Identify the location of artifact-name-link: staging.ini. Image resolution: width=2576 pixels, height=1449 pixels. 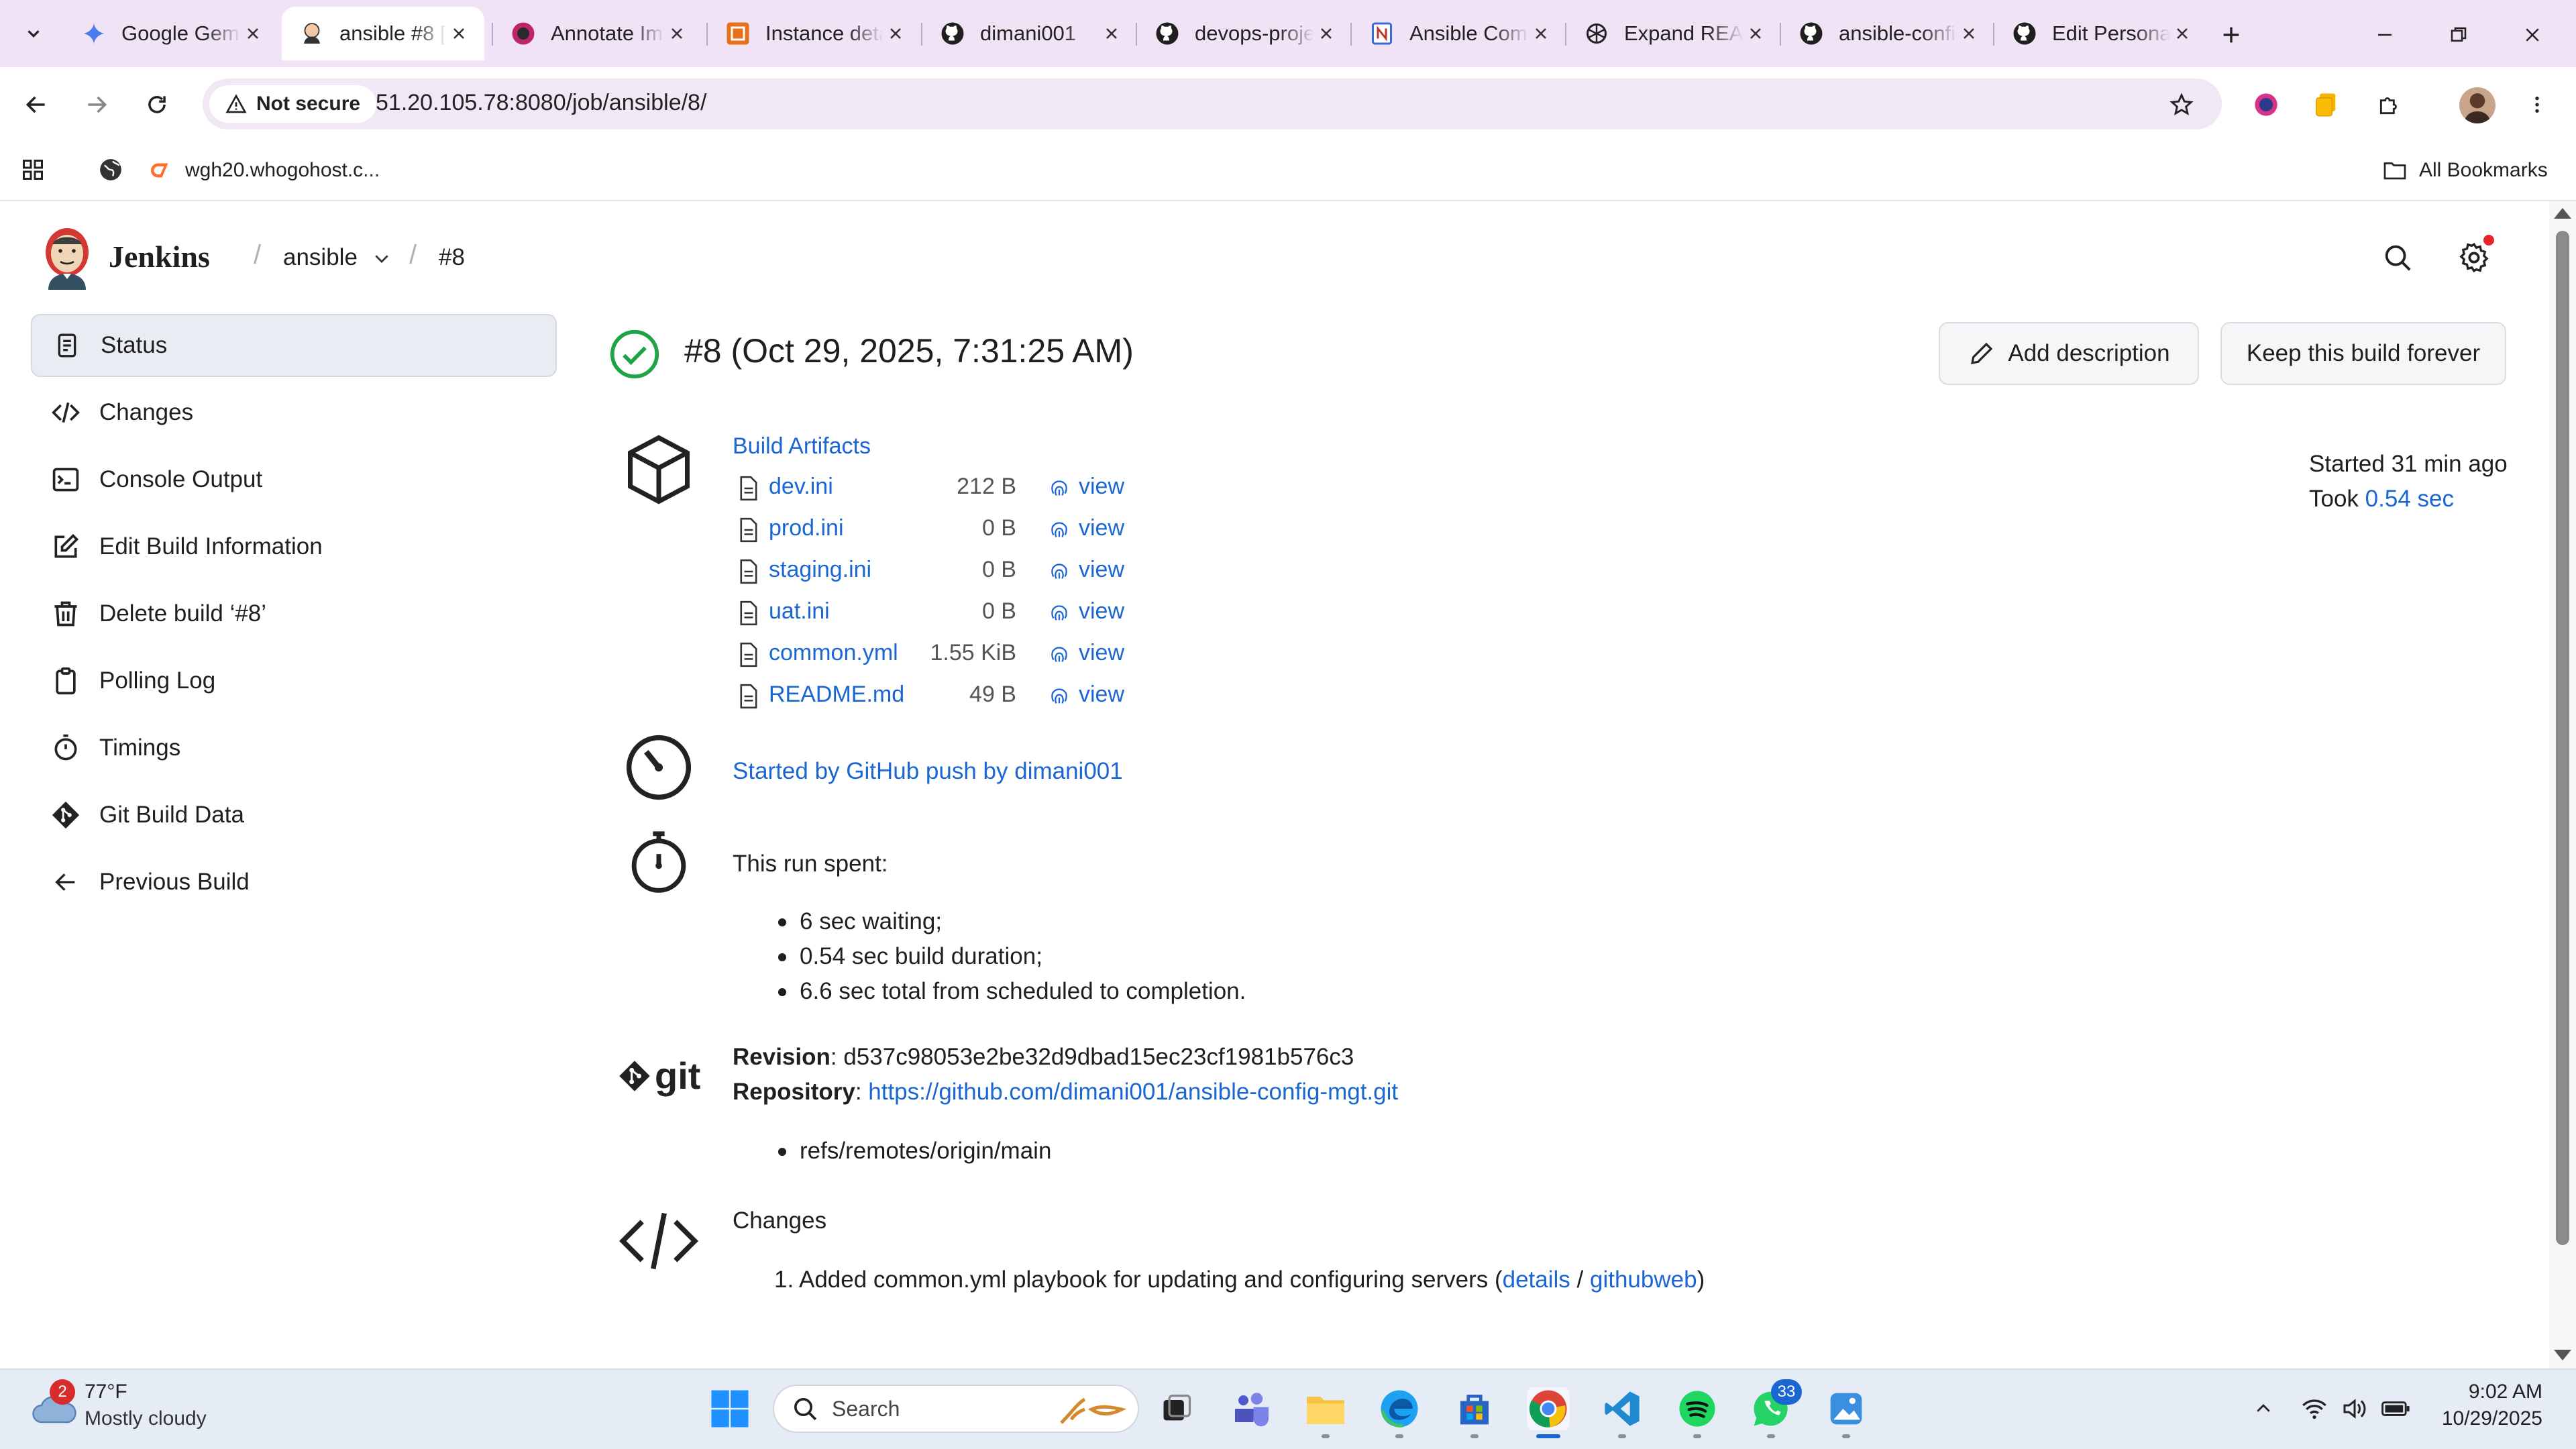
(820, 570).